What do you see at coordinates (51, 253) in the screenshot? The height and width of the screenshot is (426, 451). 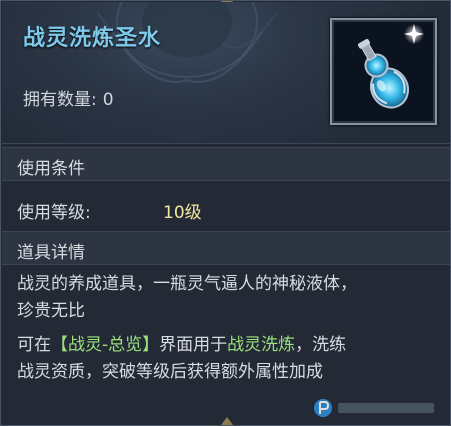 I see `item-details-title: 道具详情` at bounding box center [51, 253].